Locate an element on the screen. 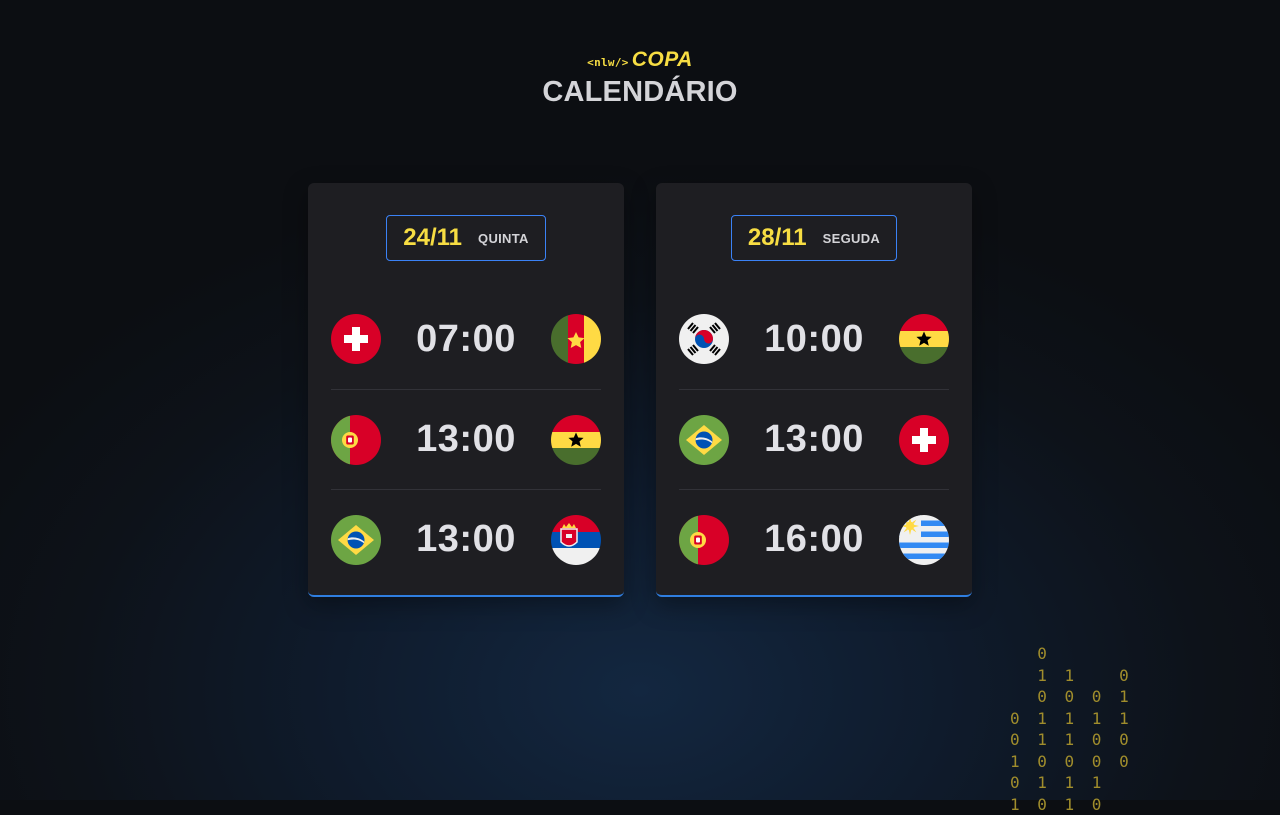 This screenshot has height=815, width=1280. match-time: 10:00 is located at coordinates (814, 338).